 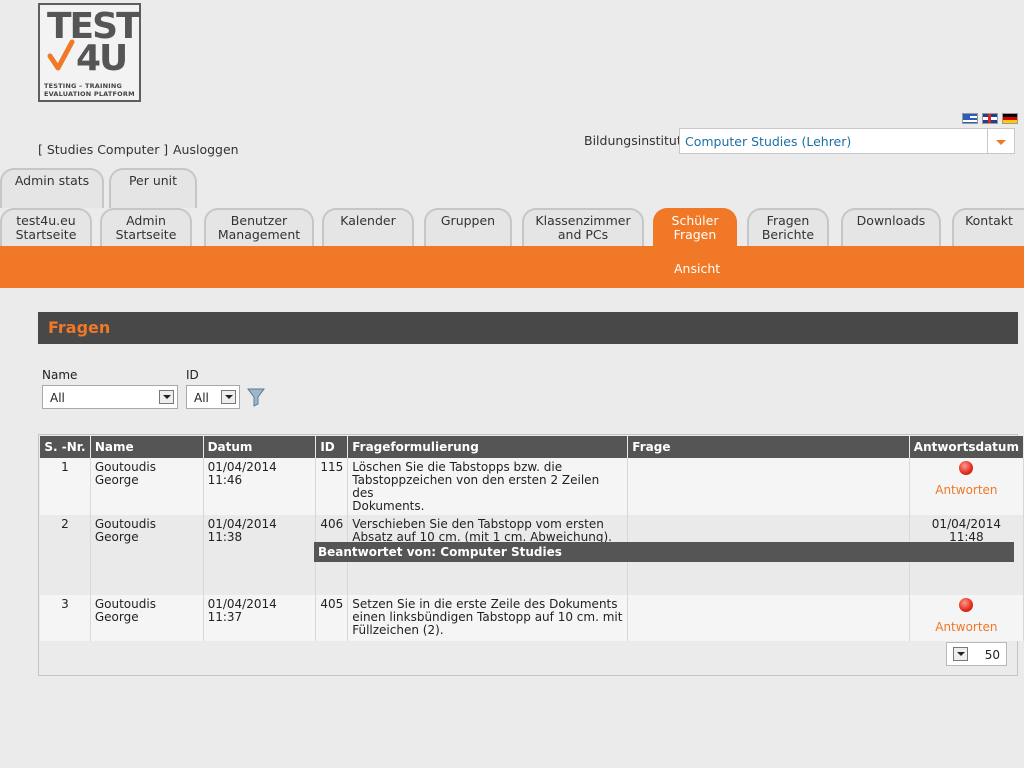 I want to click on tab-label: and PCs, so click(x=583, y=234).